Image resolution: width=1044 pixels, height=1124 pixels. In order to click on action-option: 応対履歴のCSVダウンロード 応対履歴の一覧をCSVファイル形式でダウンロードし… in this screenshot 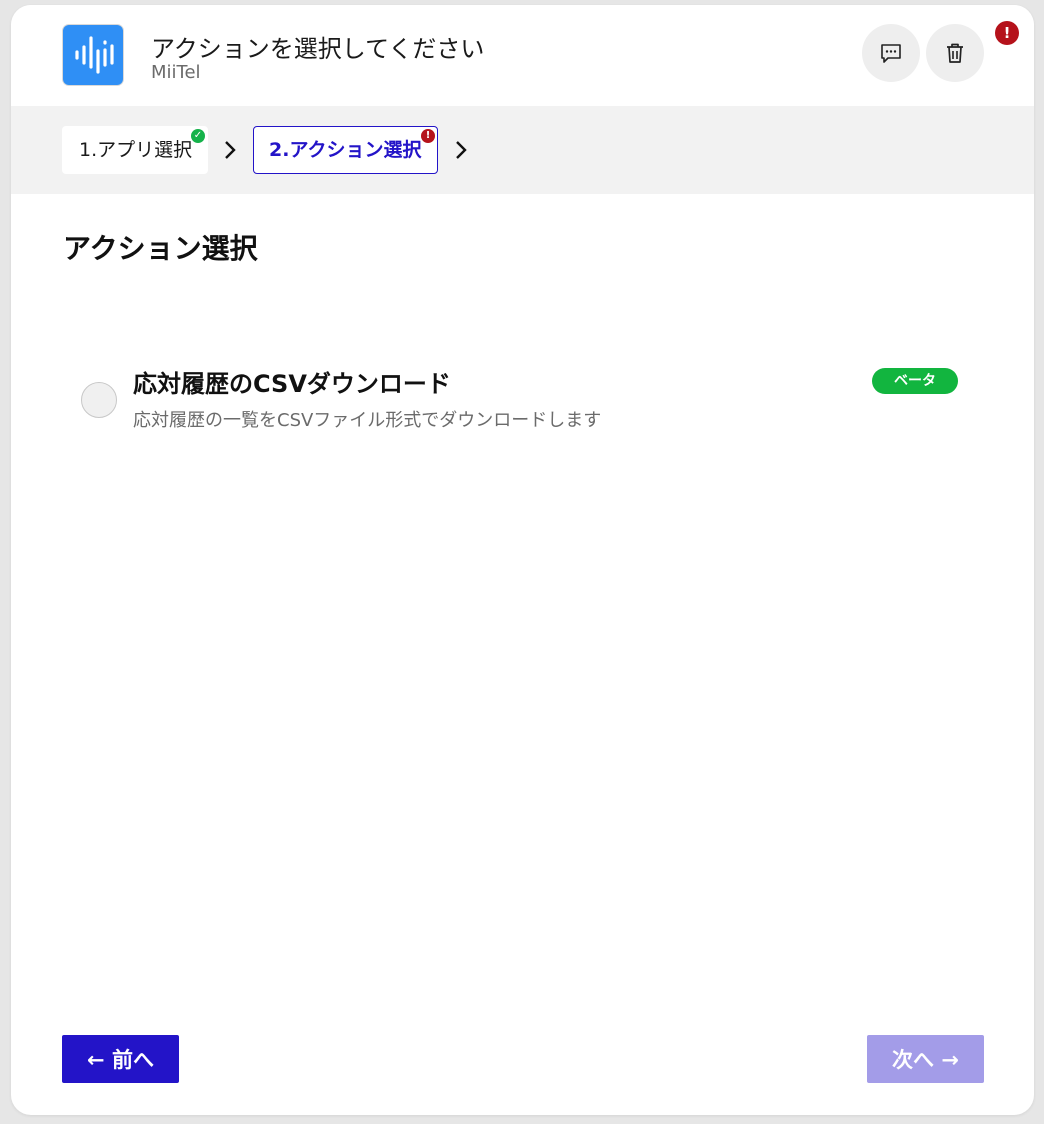, I will do `click(523, 400)`.